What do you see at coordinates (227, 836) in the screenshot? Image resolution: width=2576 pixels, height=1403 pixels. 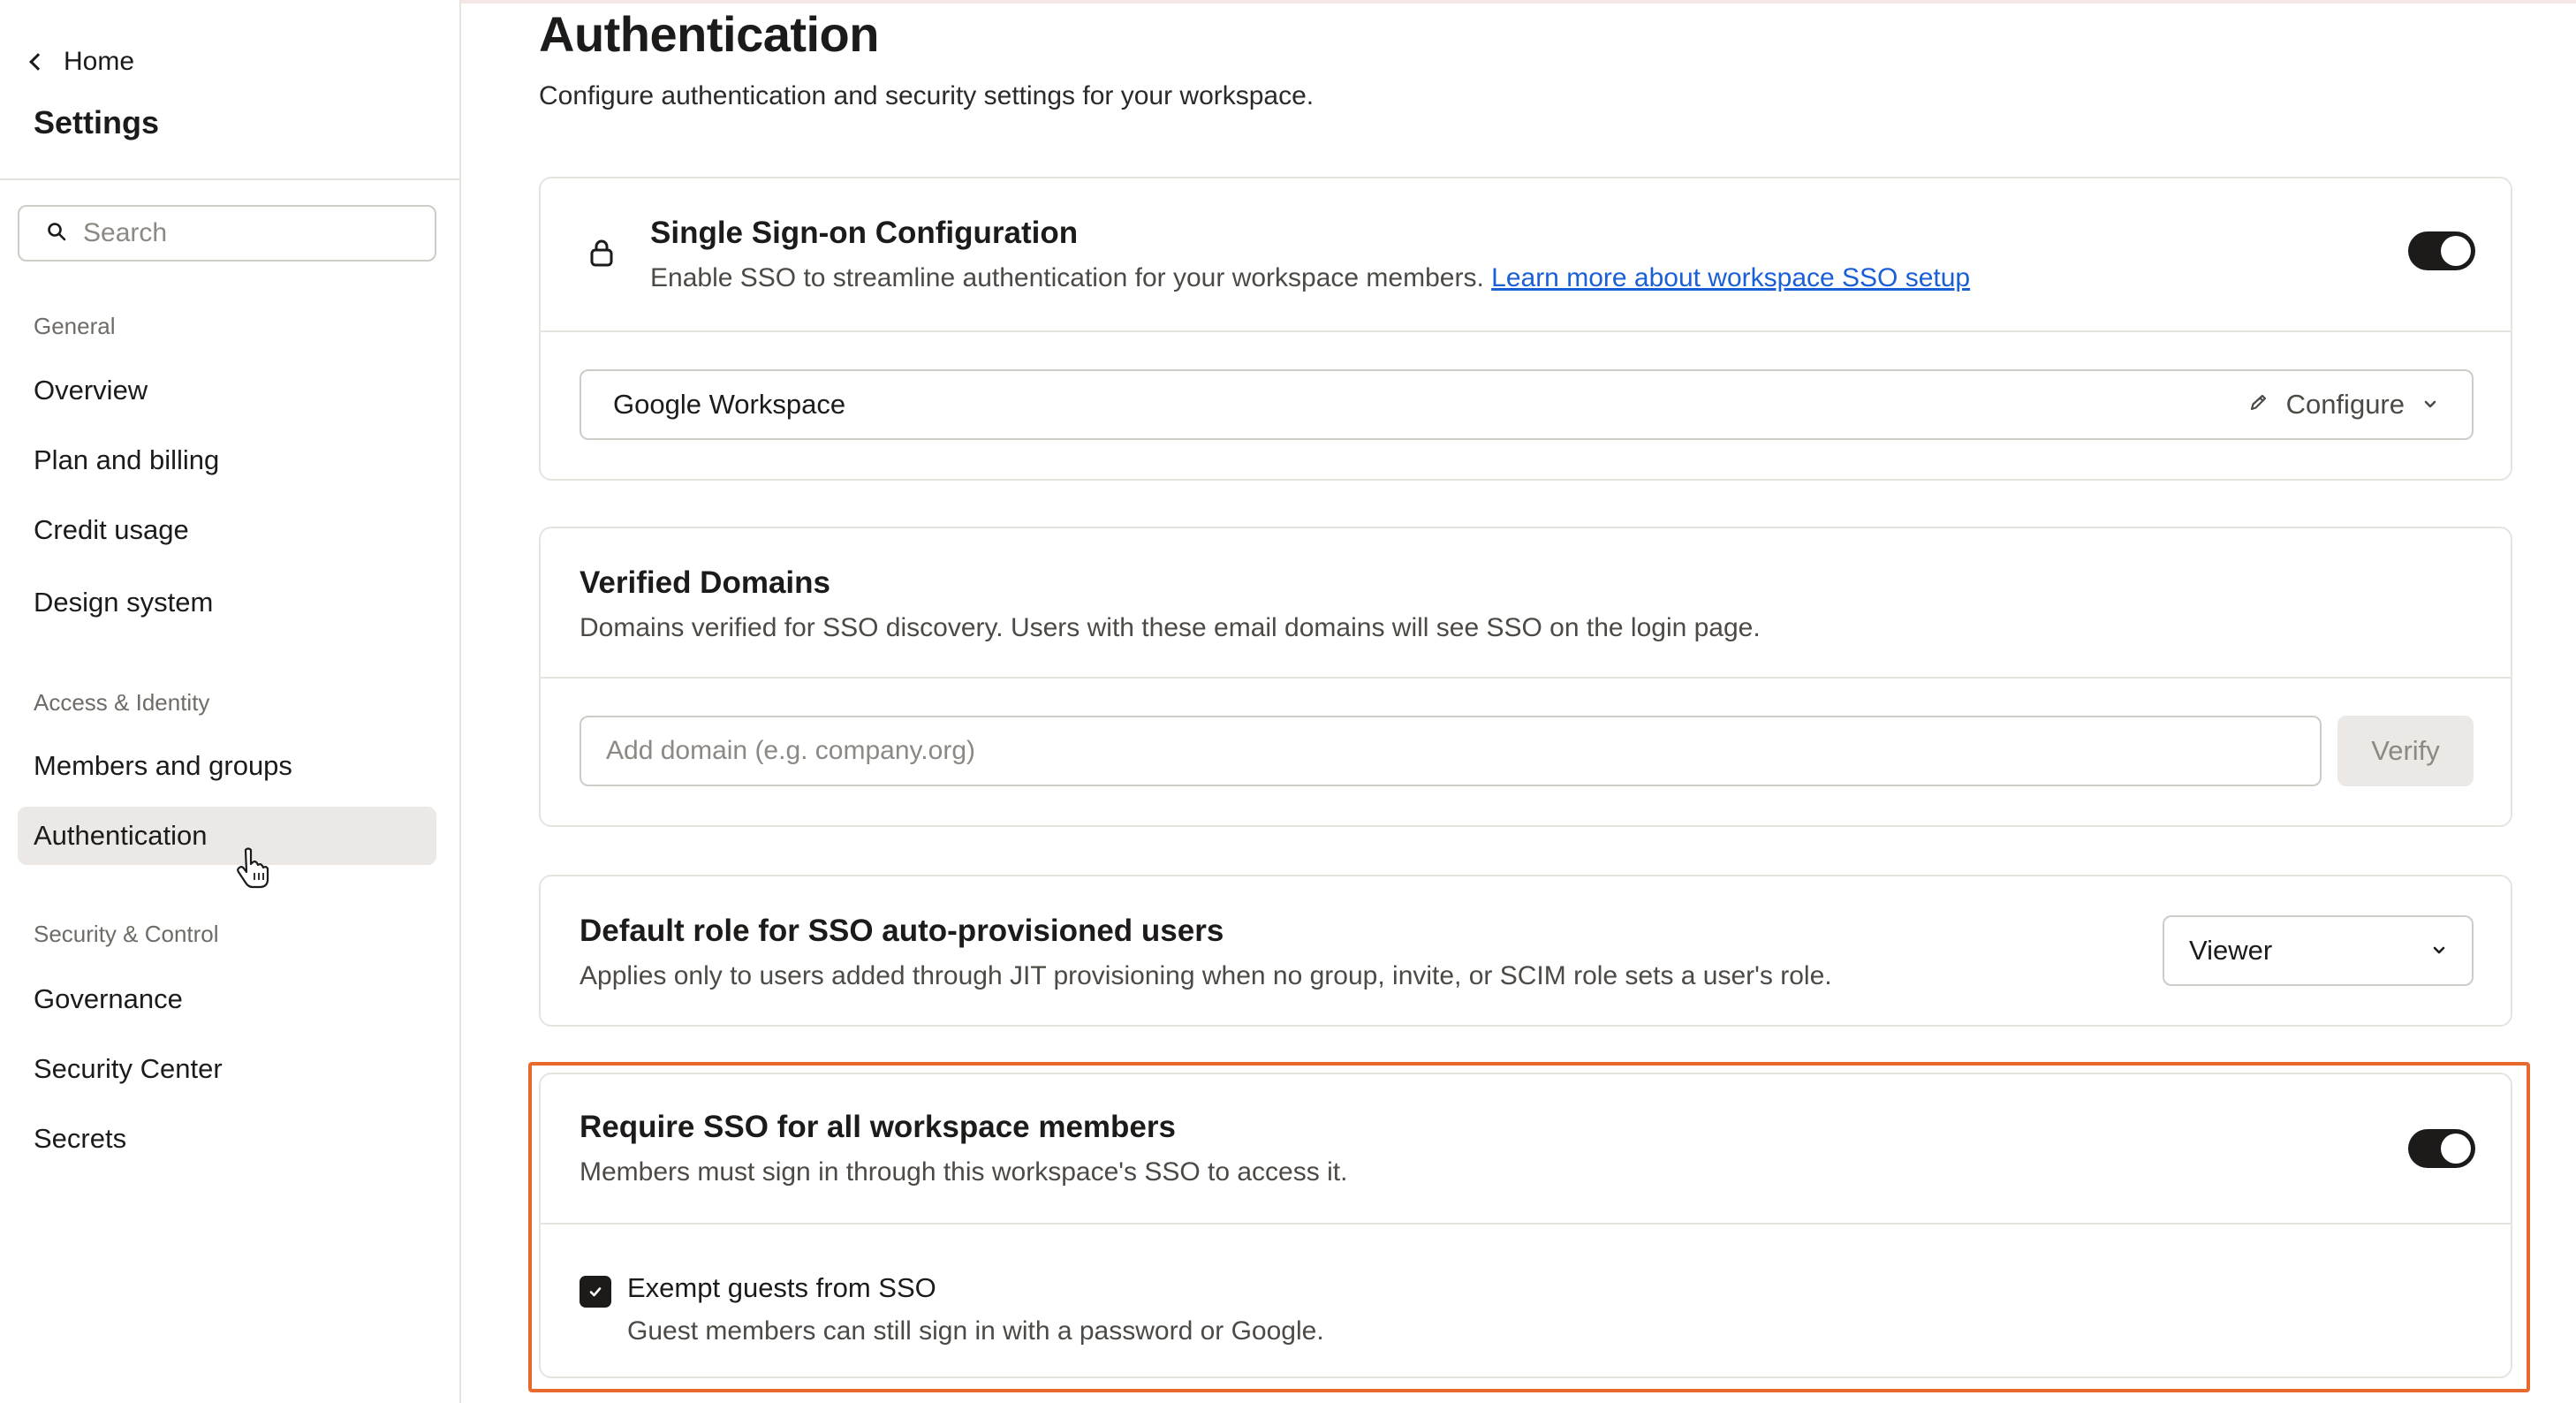 I see `sidebar-item-authentication: Authentication` at bounding box center [227, 836].